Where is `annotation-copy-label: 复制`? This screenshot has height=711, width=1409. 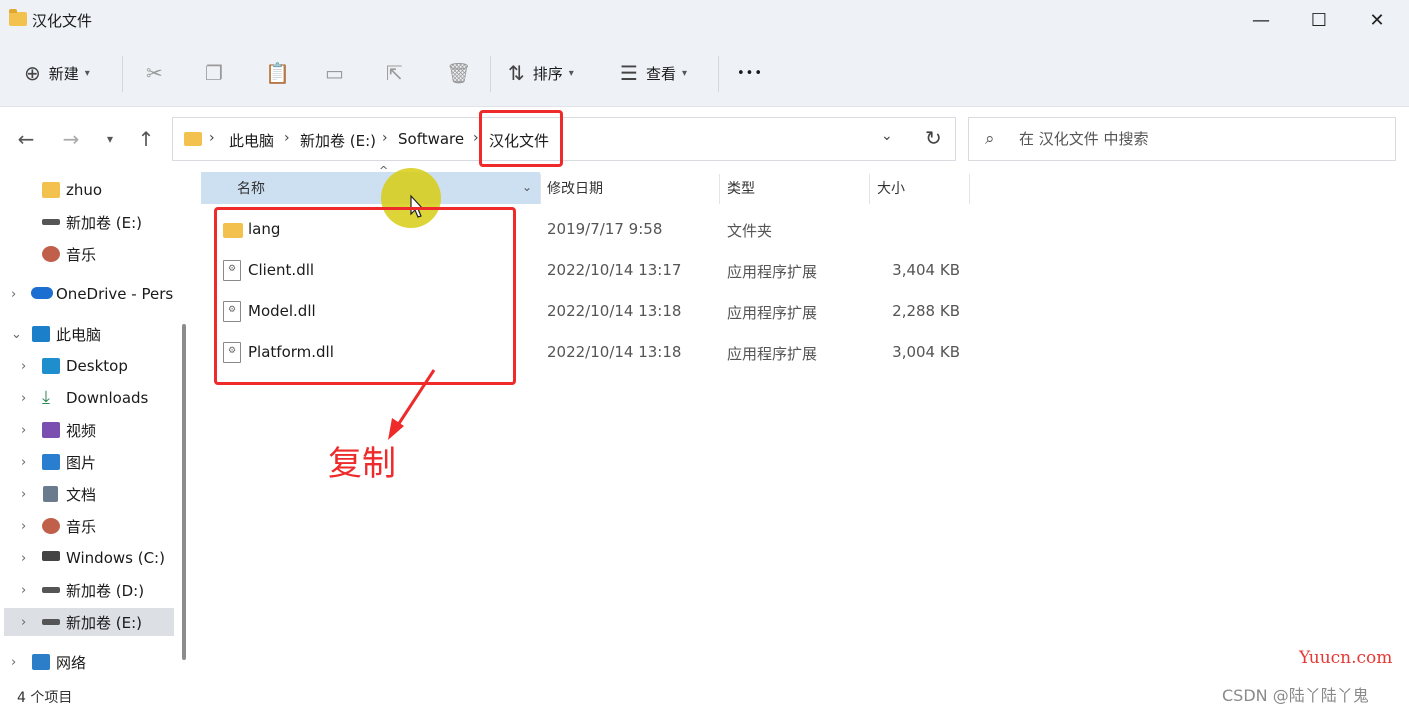
annotation-copy-label: 复制 is located at coordinates (362, 464).